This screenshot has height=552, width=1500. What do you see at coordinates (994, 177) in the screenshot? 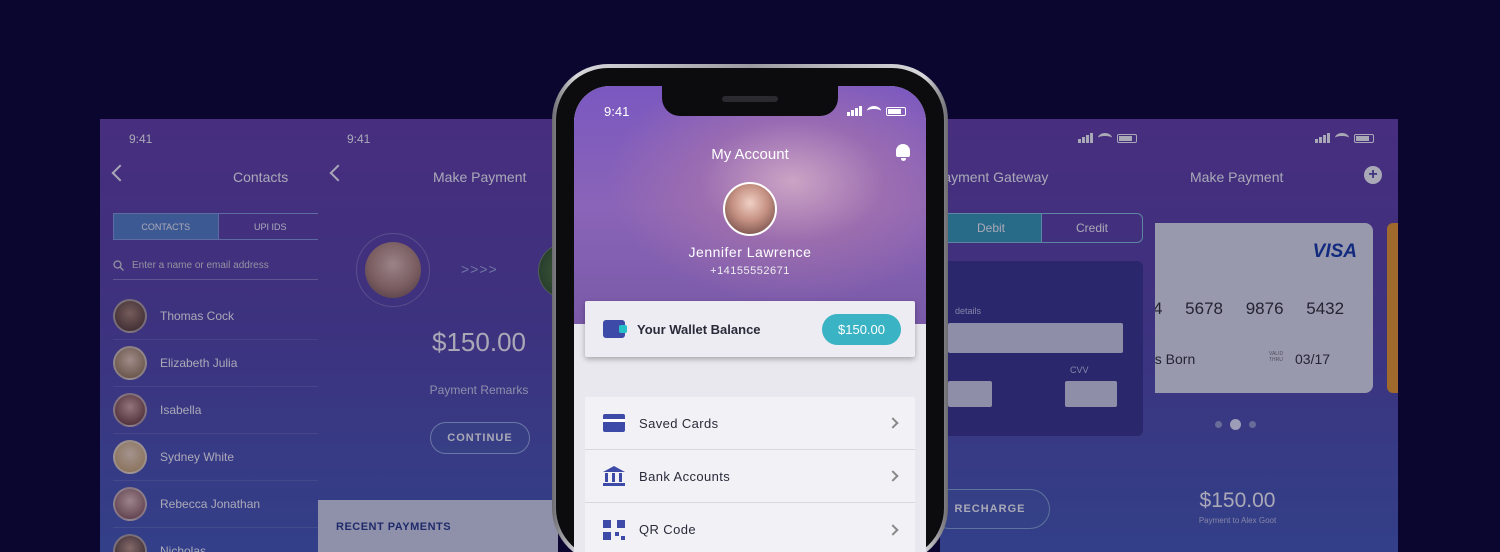
I see `page-title: Payment Gateway` at bounding box center [994, 177].